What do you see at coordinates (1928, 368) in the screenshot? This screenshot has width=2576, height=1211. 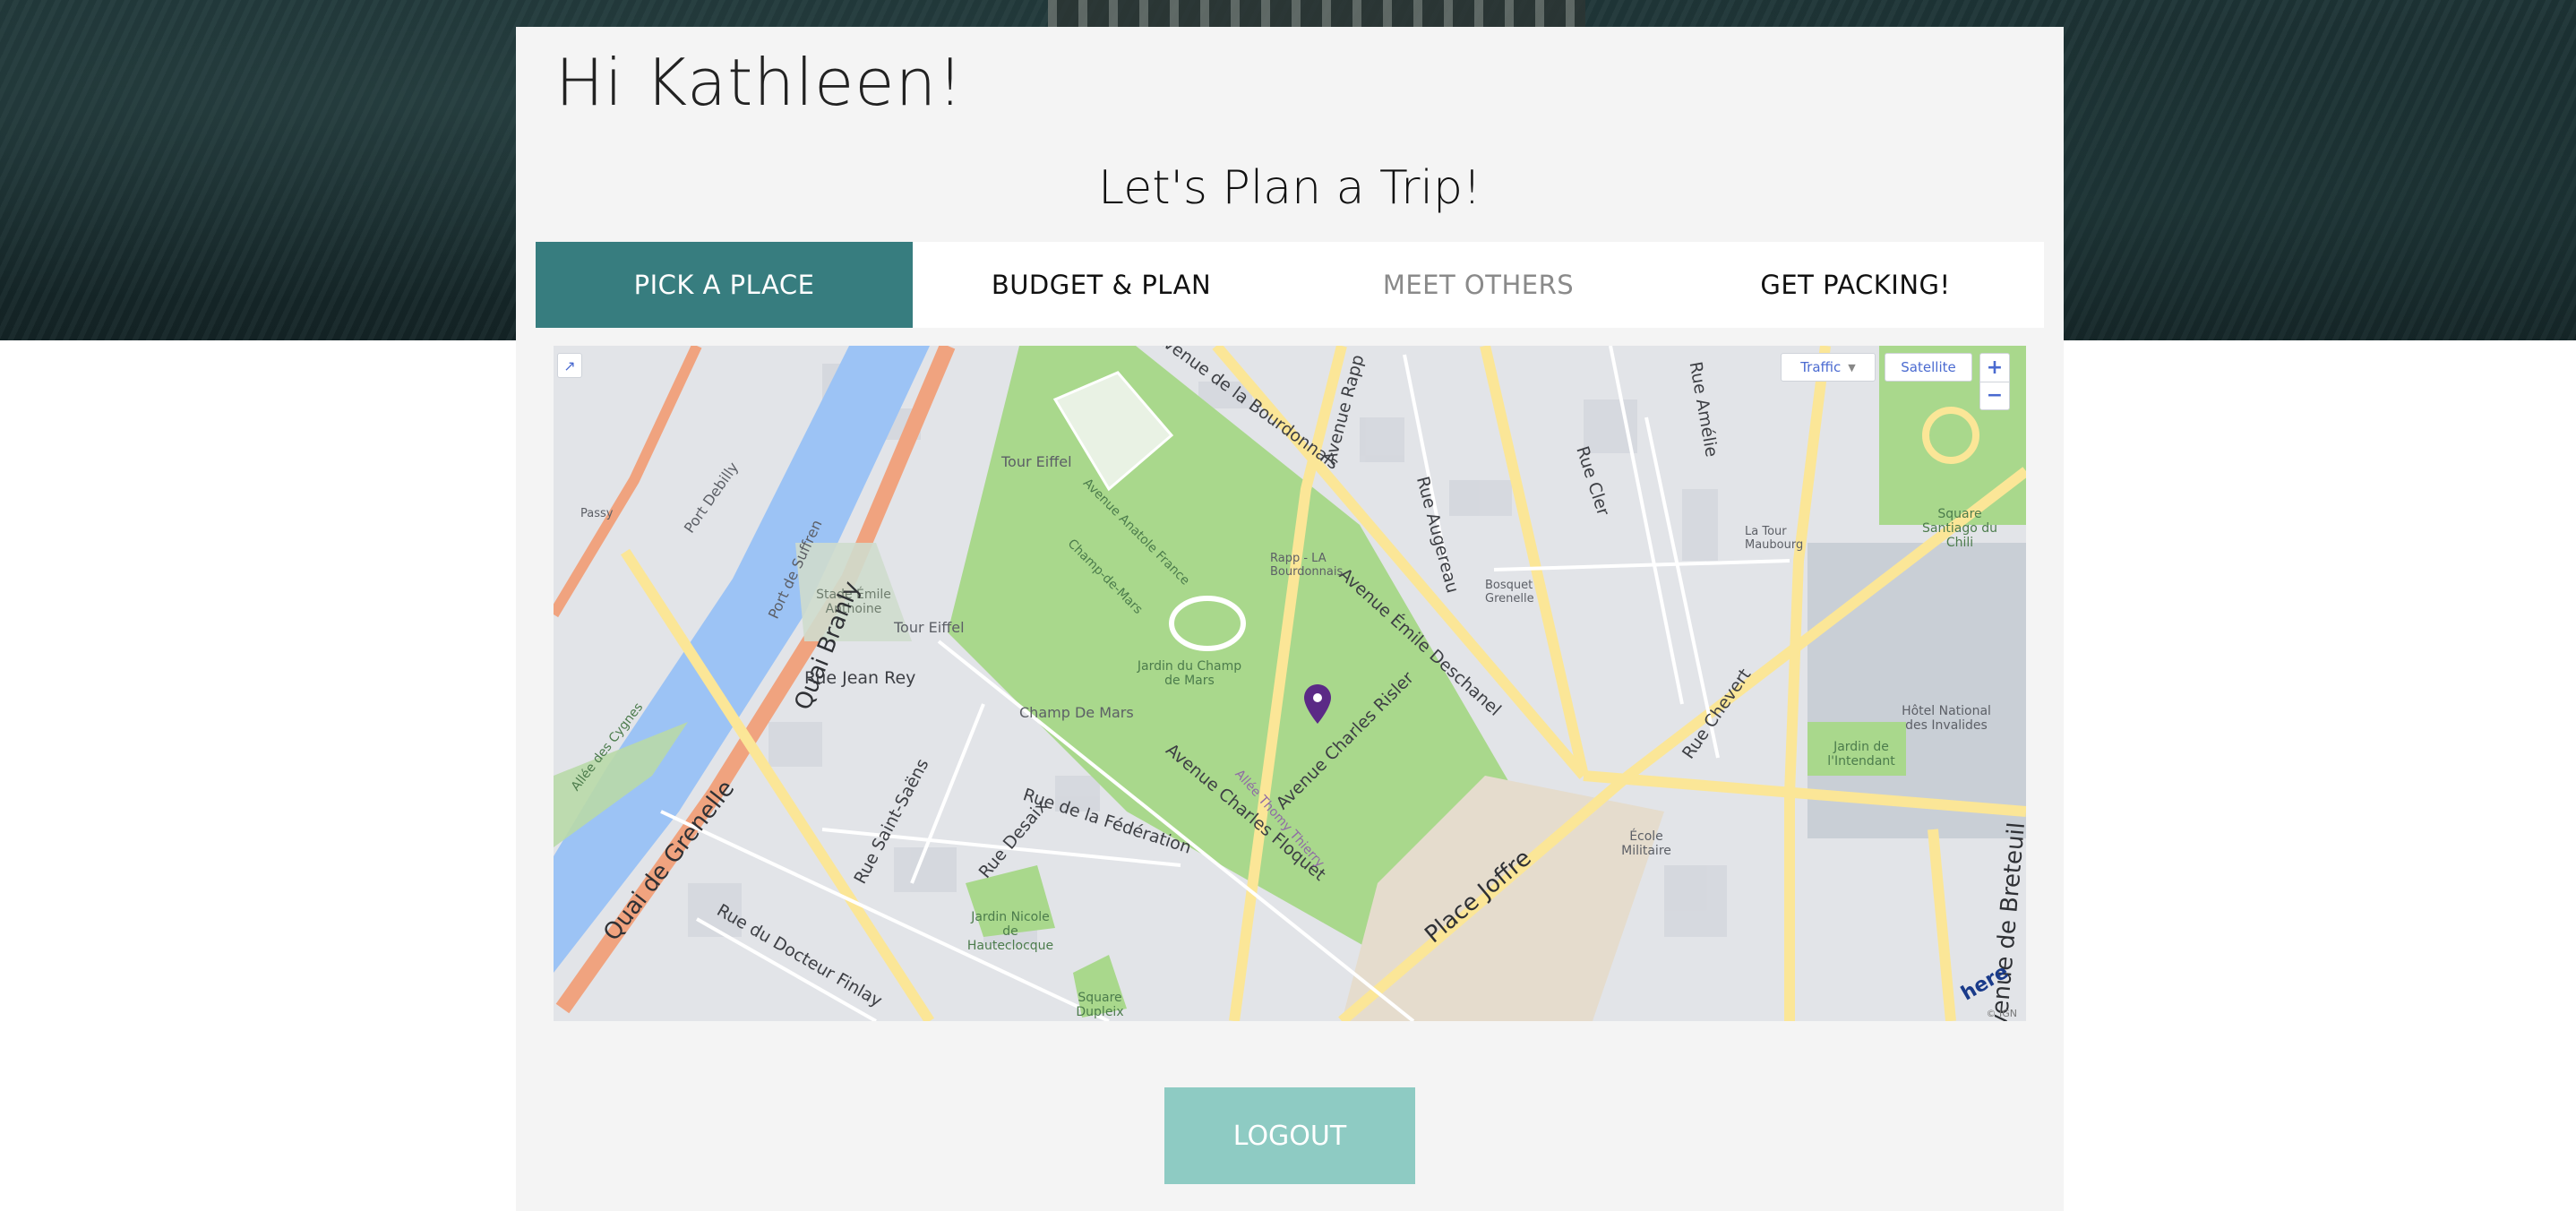 I see `satellite-button: Satellite` at bounding box center [1928, 368].